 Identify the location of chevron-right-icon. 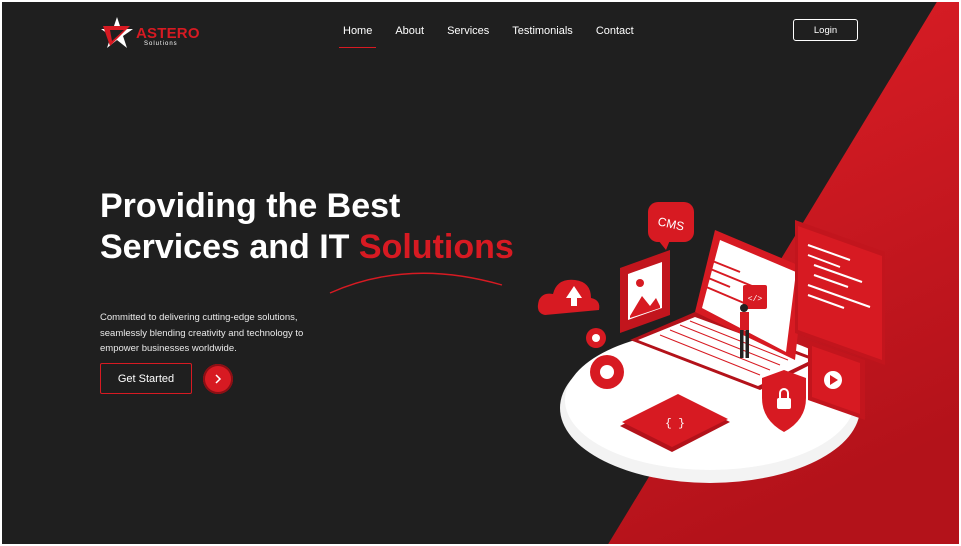
(218, 379).